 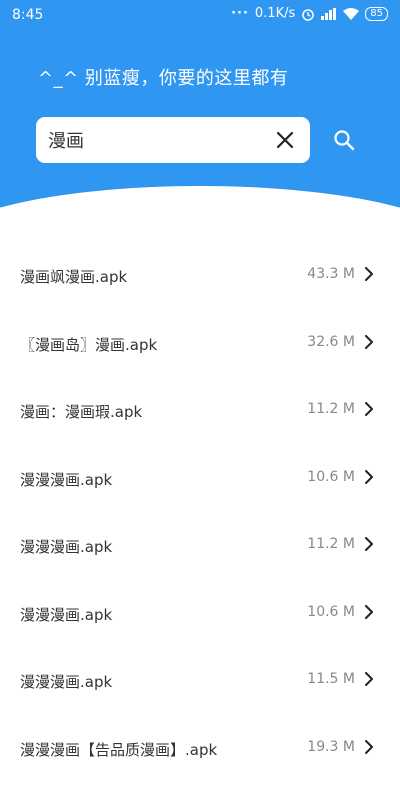 What do you see at coordinates (331, 274) in the screenshot?
I see `file-size: 43.3 M` at bounding box center [331, 274].